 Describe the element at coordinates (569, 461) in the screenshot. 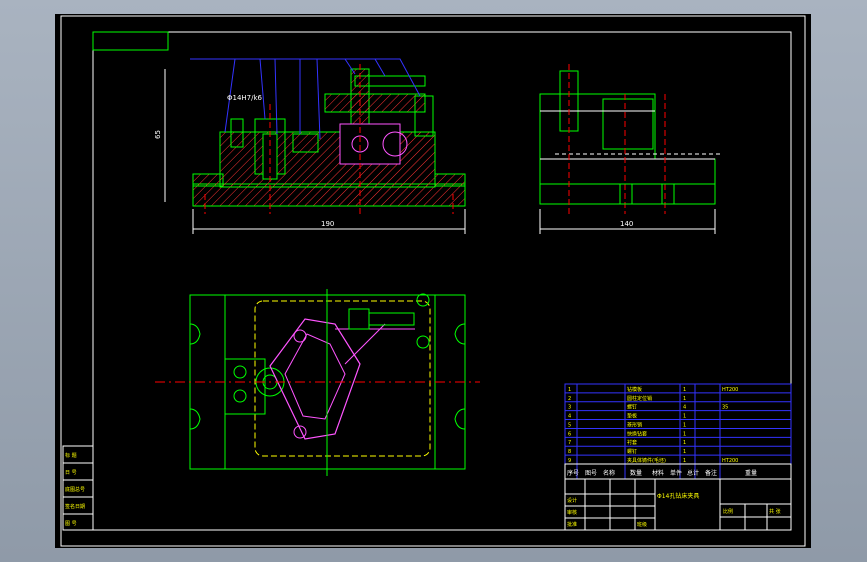

I see `bom-cell-no: 9` at that location.